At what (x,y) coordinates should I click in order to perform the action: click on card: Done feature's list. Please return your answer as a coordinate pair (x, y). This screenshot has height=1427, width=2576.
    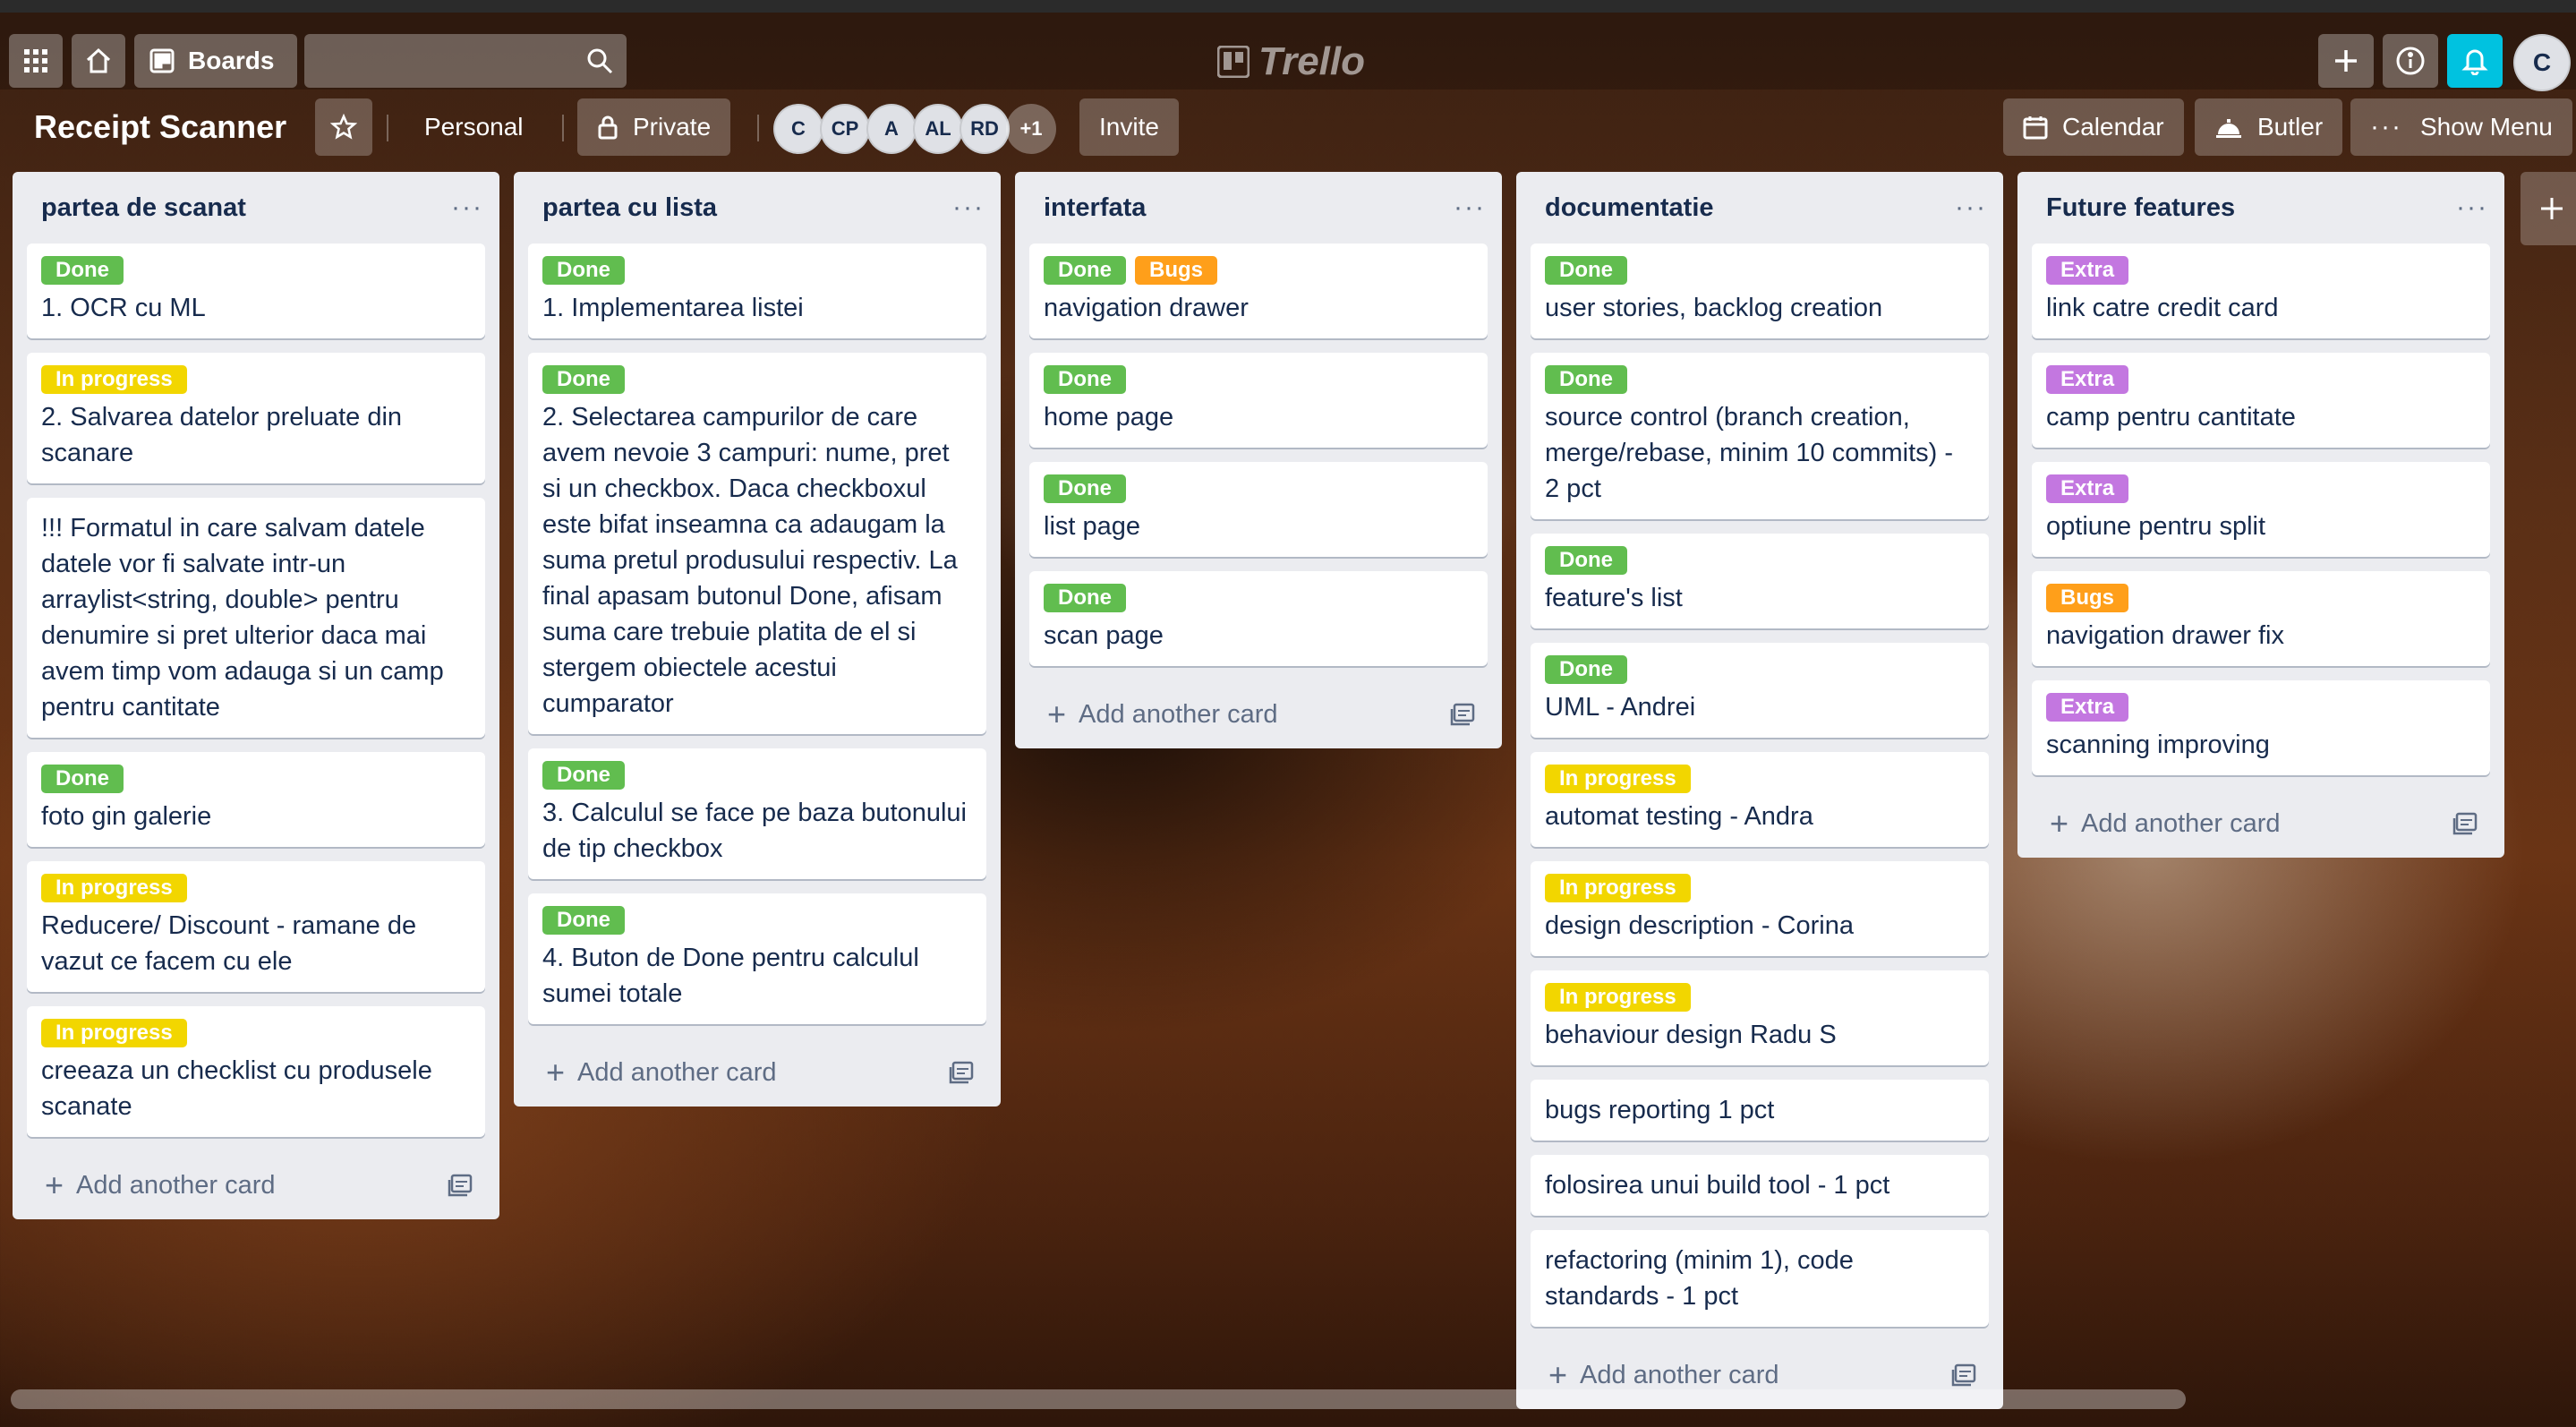
    Looking at the image, I should click on (1760, 581).